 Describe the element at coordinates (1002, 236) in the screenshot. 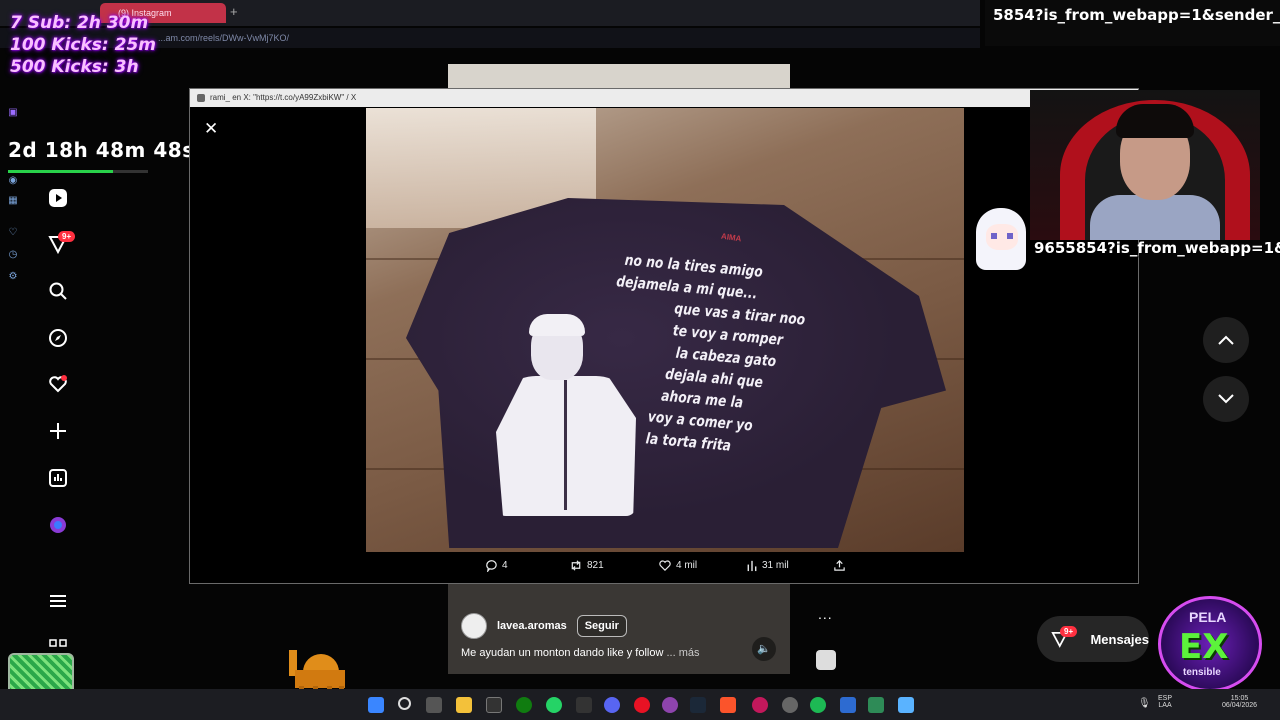

I see `chibi-eyes` at that location.